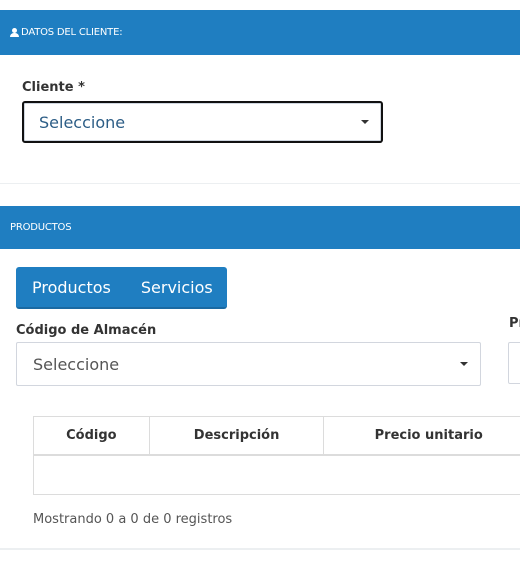  Describe the element at coordinates (86, 330) in the screenshot. I see `almacen-label: Código de Almacén` at that location.